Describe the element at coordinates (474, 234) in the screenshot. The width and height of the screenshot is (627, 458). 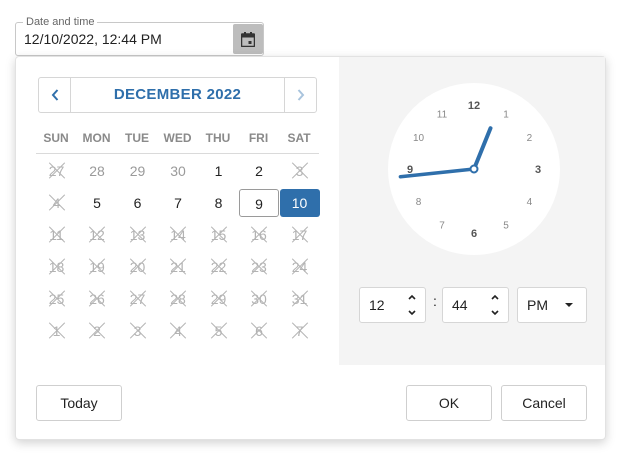
I see `clock-number: 6` at that location.